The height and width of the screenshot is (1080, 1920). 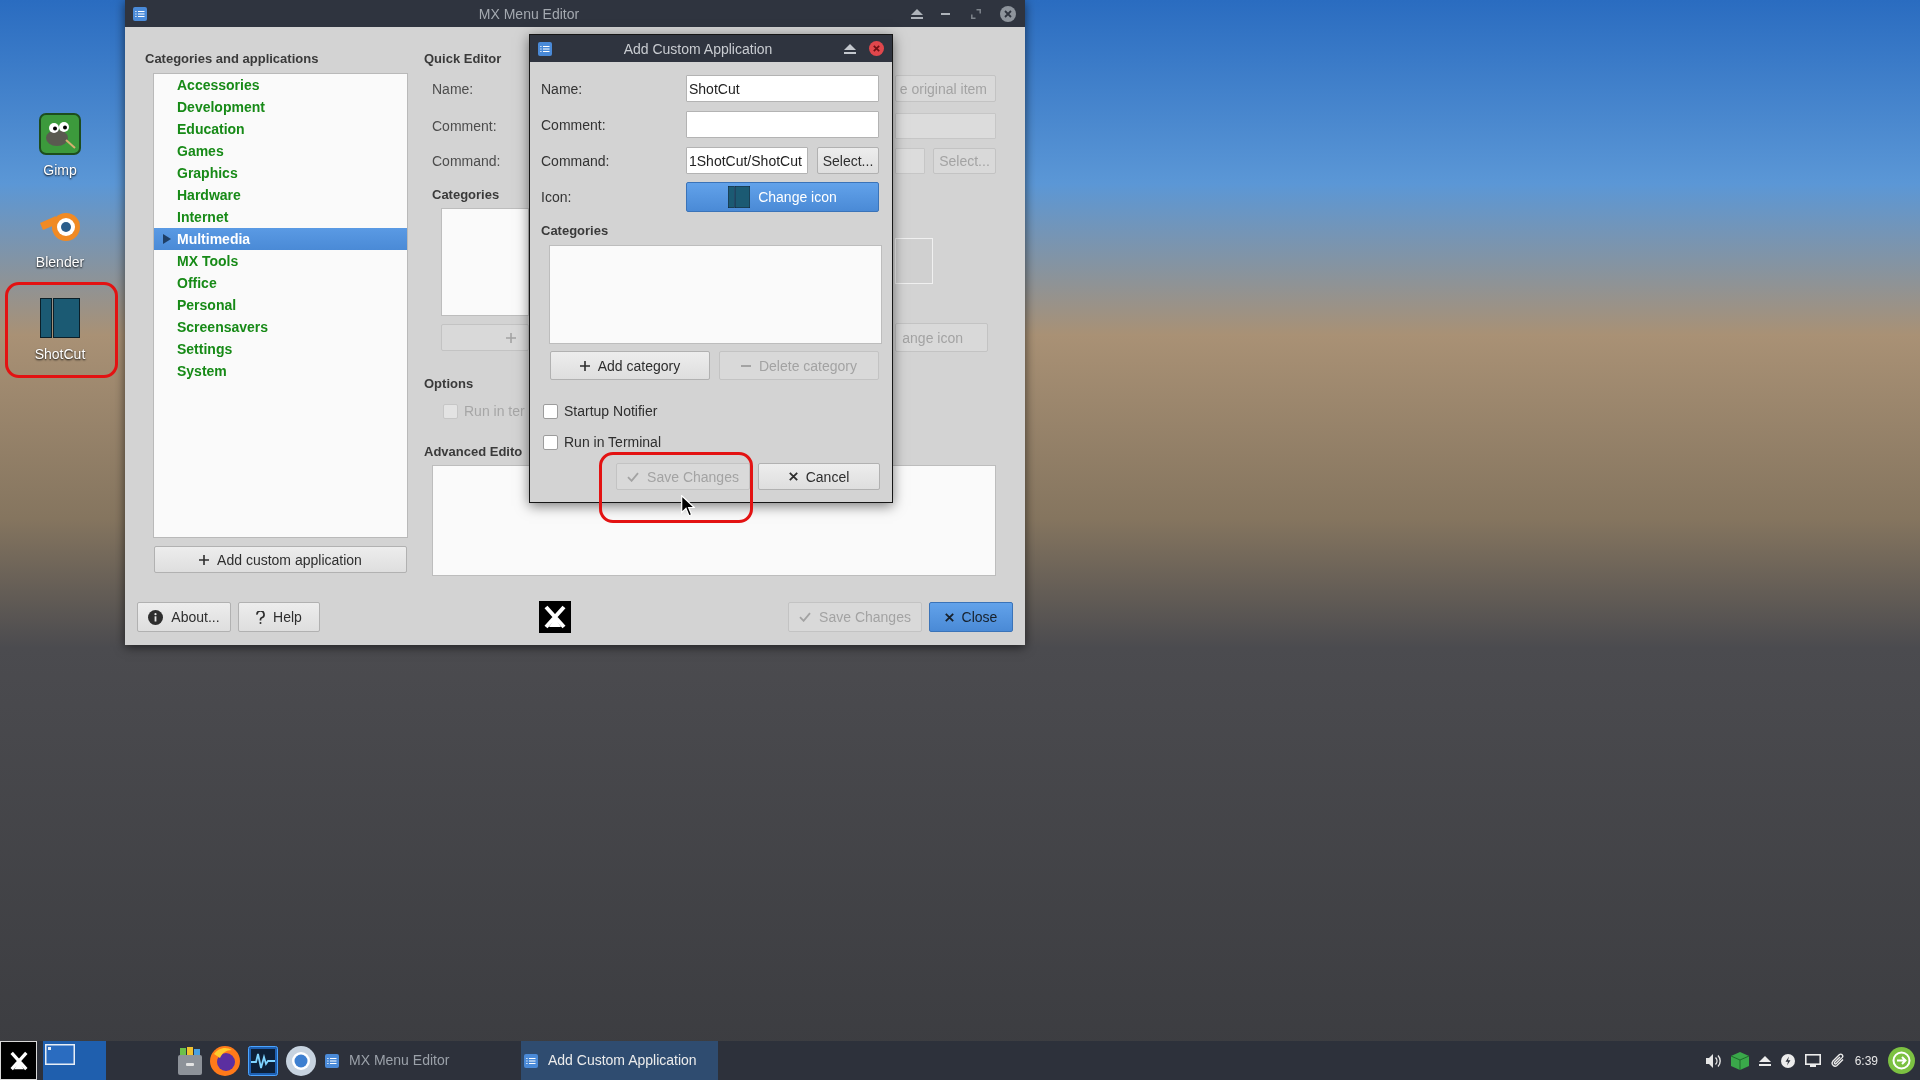 I want to click on tree-item: Multimedia, so click(x=280, y=239).